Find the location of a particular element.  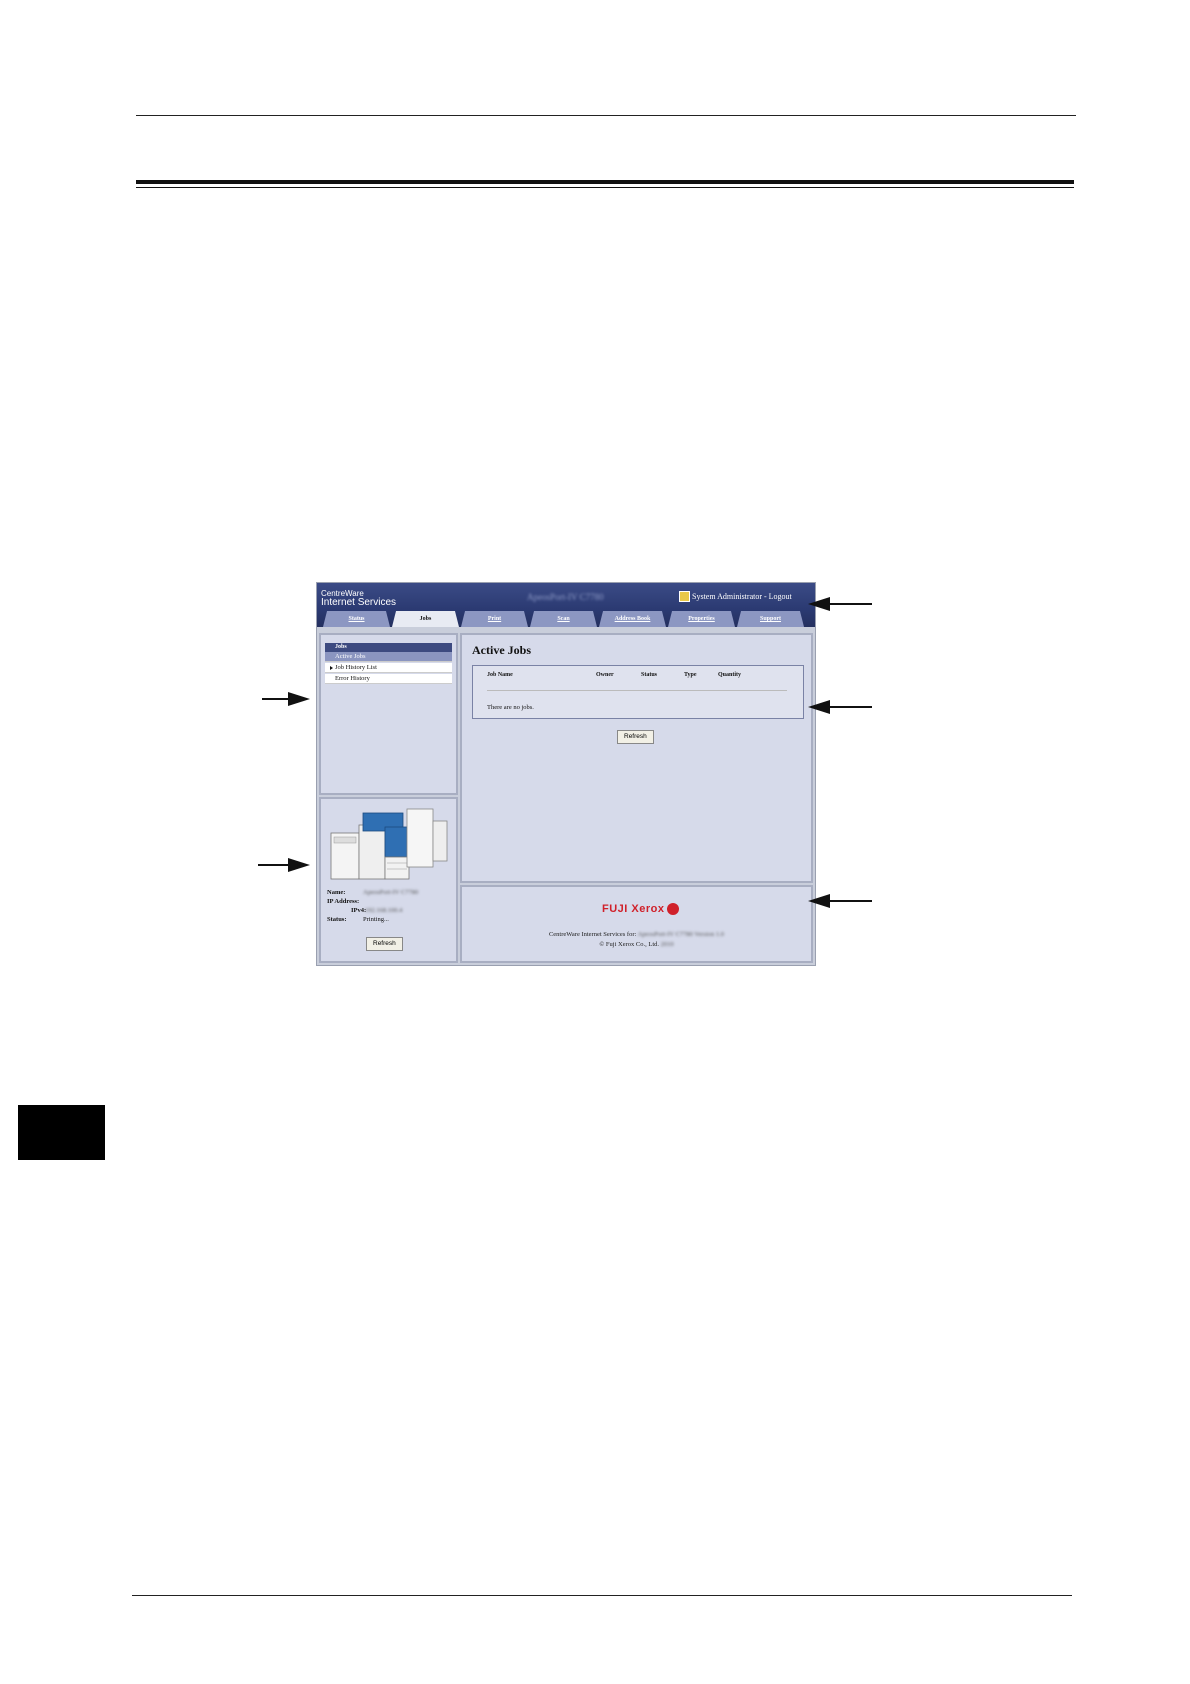

title-rule-thick is located at coordinates (605, 182).